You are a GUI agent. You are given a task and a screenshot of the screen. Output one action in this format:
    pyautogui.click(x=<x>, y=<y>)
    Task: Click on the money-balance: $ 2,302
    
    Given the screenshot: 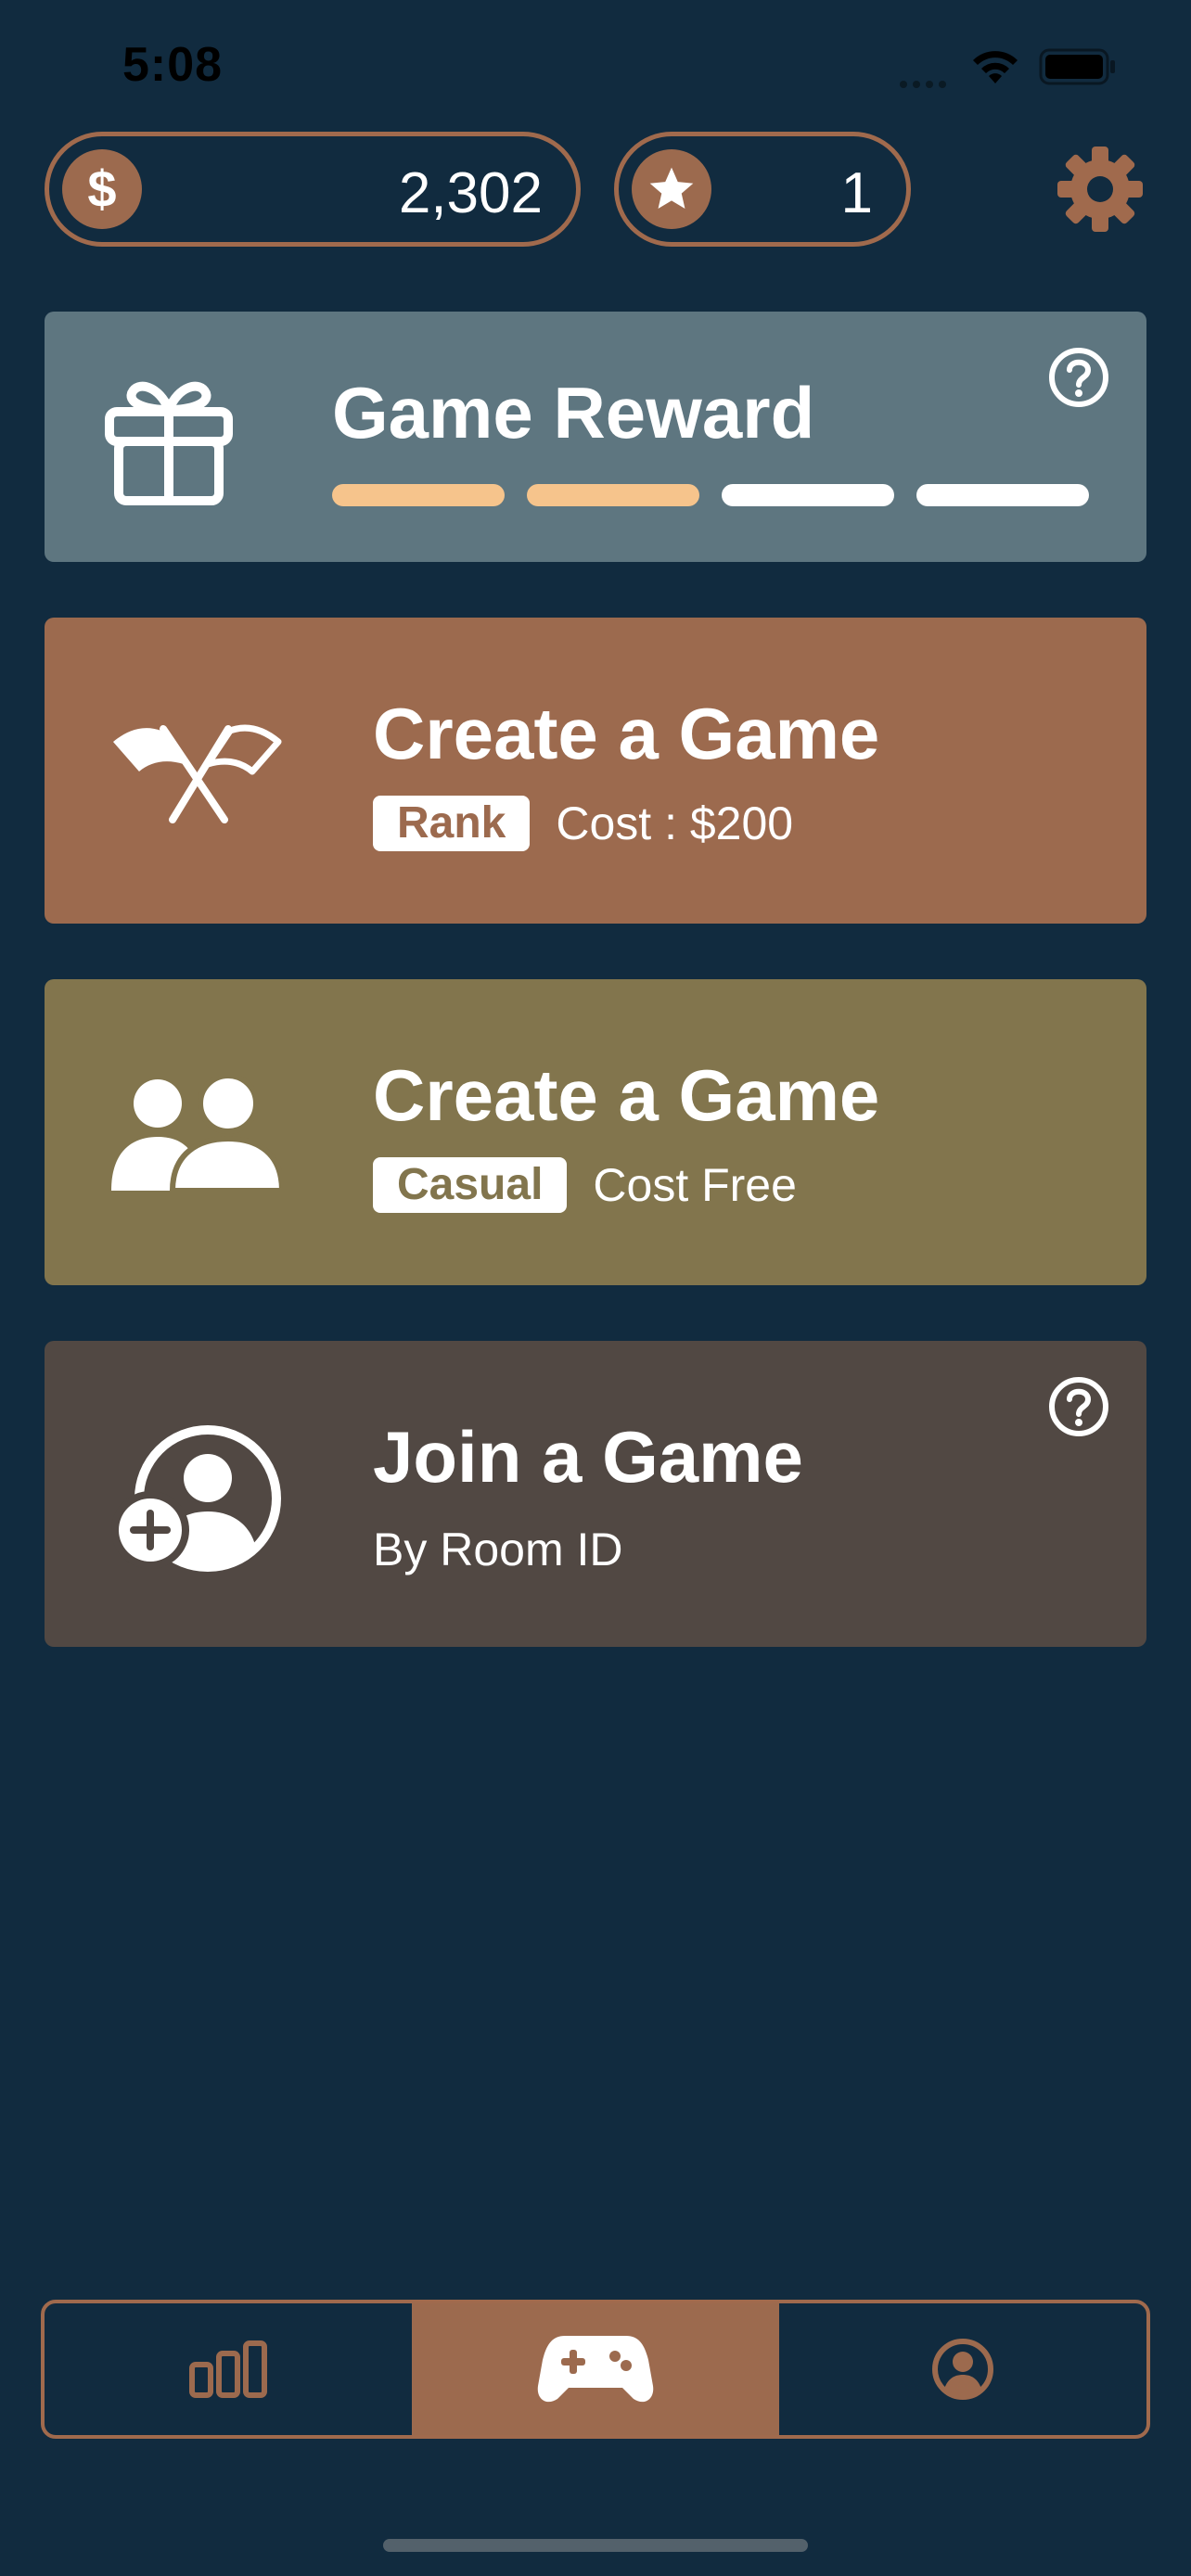 What is the action you would take?
    pyautogui.click(x=313, y=190)
    